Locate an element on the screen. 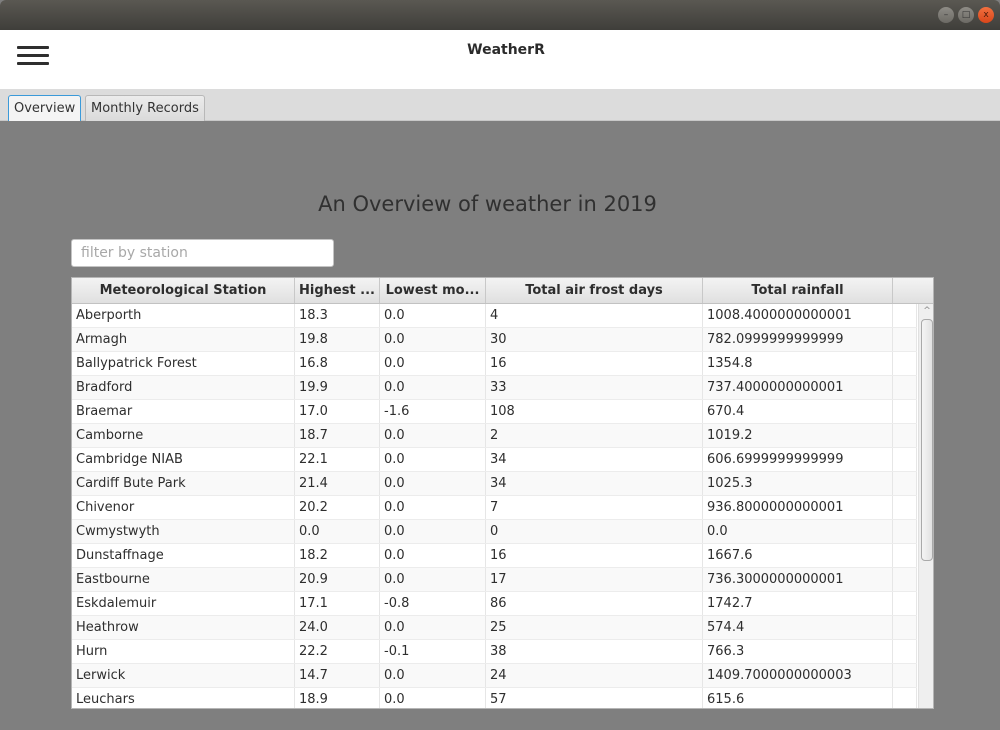 This screenshot has height=730, width=1000. table-row: Eskdalemuir 17.1 -0.8 86 1742.7 is located at coordinates (494, 604).